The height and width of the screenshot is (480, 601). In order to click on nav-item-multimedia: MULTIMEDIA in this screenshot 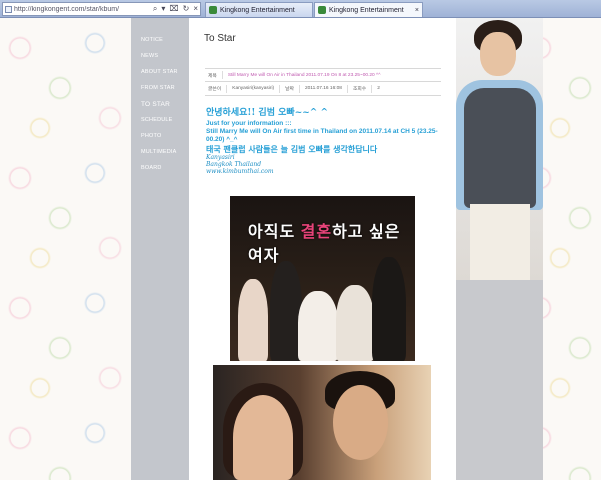, I will do `click(159, 152)`.